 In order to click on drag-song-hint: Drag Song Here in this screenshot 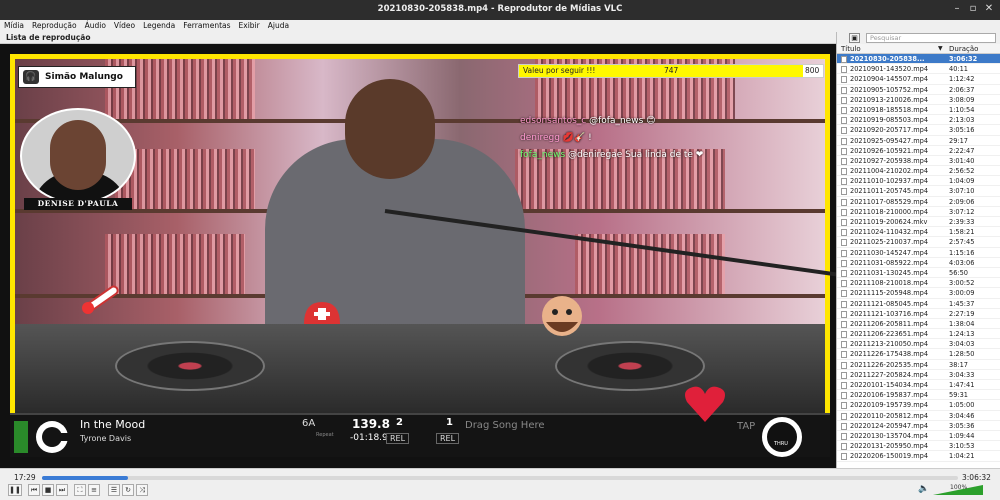, I will do `click(505, 425)`.